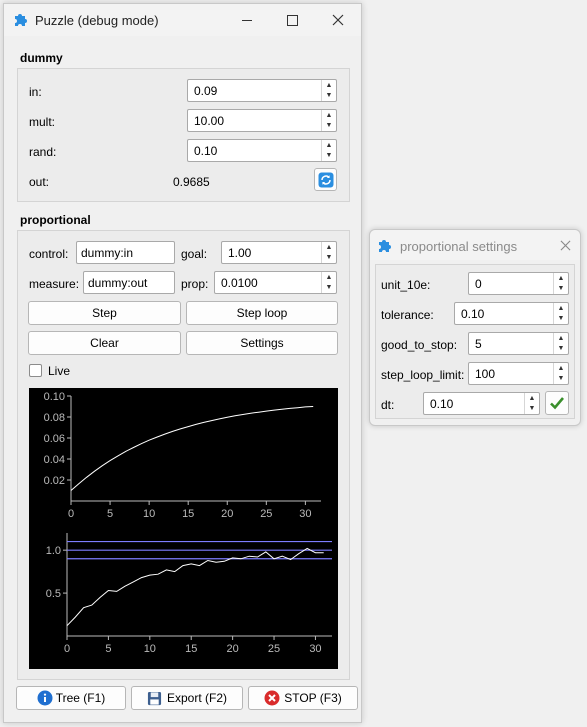 Image resolution: width=587 pixels, height=727 pixels. I want to click on measure-plot-y-tick-label: 0.08, so click(54, 418).